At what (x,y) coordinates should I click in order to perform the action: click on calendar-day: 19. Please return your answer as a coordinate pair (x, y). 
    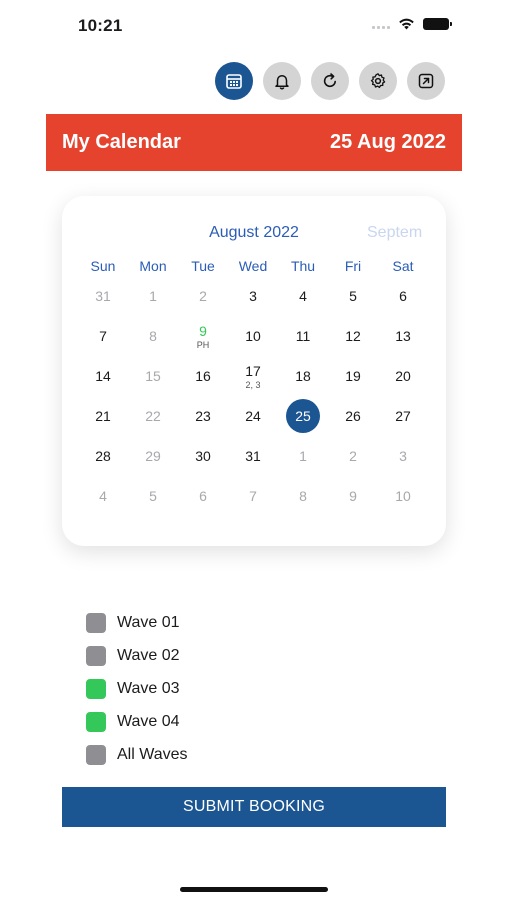
    Looking at the image, I should click on (353, 376).